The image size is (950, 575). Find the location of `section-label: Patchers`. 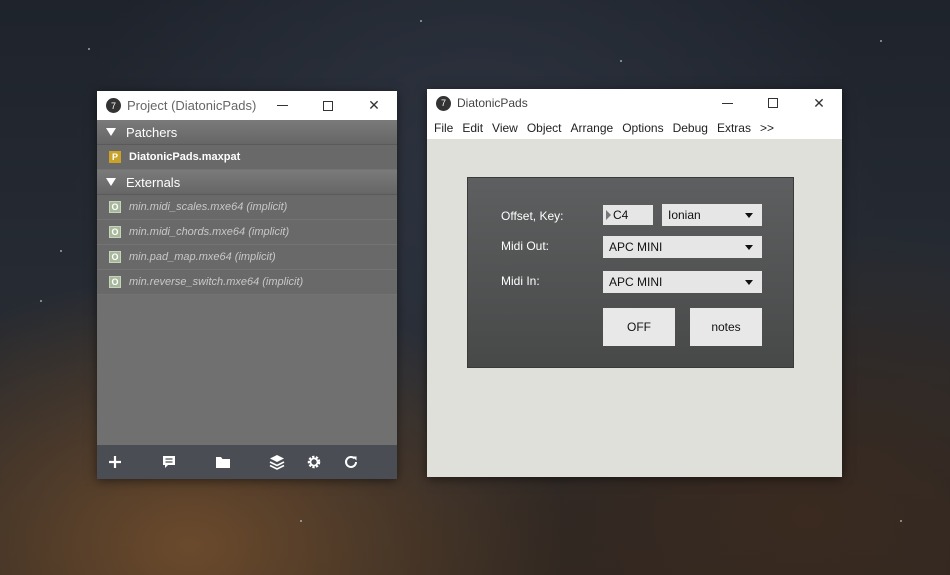

section-label: Patchers is located at coordinates (152, 132).